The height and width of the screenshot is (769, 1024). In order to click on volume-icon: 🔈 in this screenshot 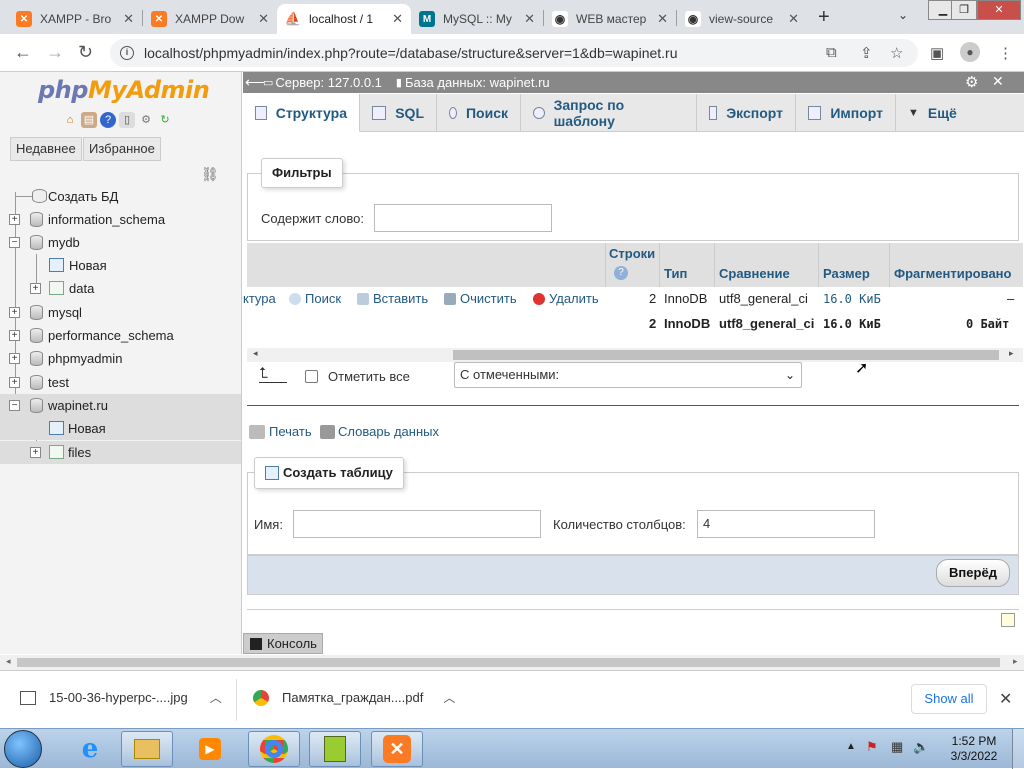, I will do `click(921, 747)`.